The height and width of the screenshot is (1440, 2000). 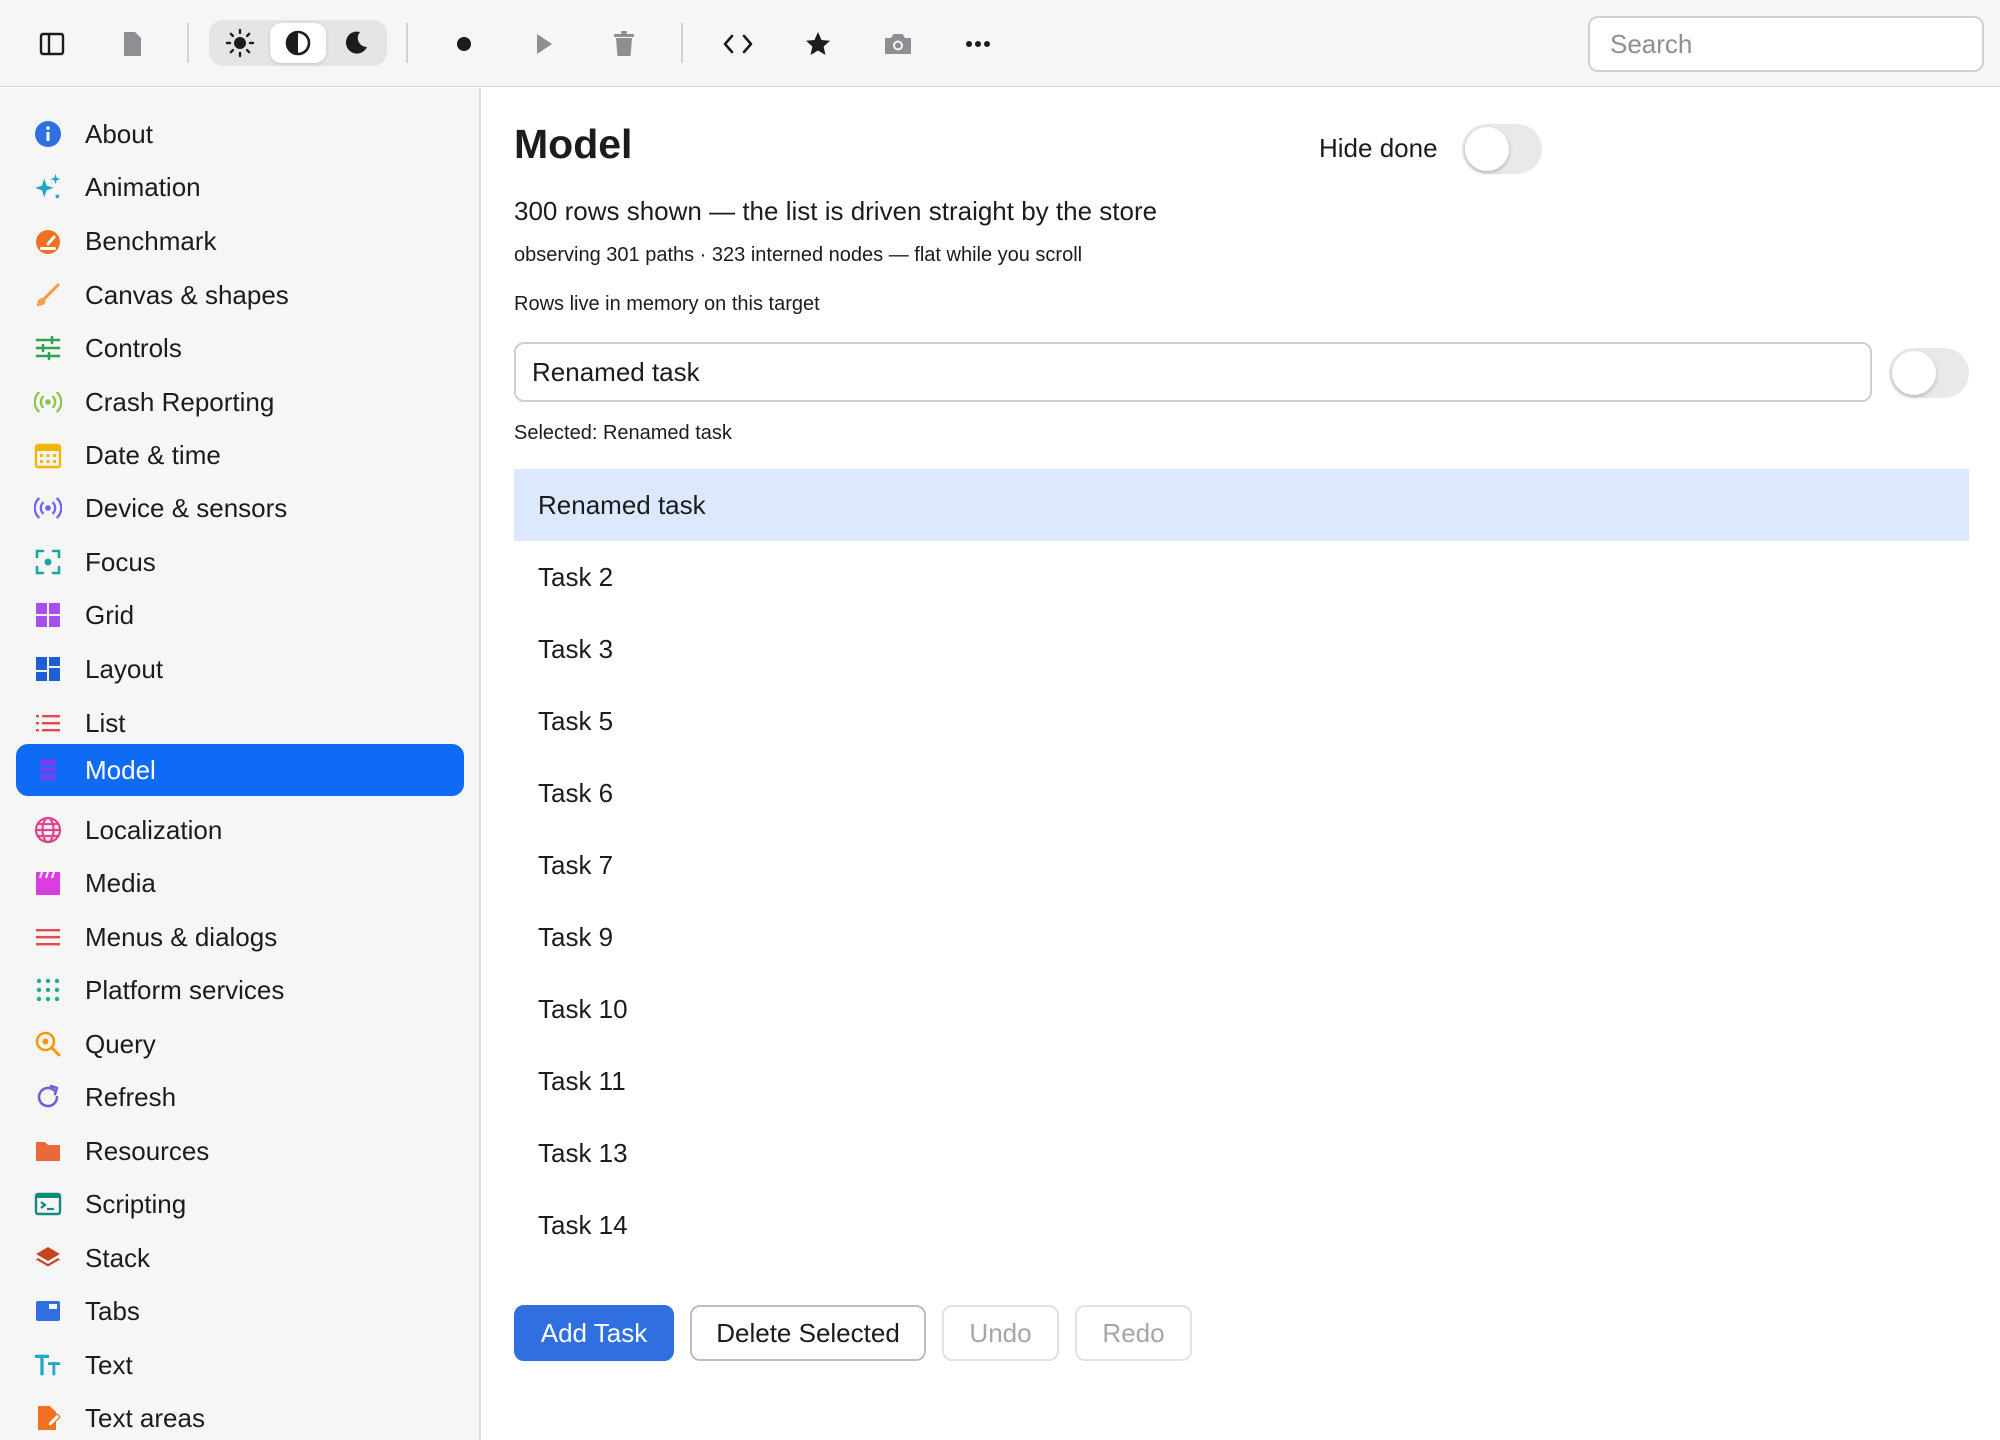 What do you see at coordinates (240, 43) in the screenshot?
I see `sun-icon` at bounding box center [240, 43].